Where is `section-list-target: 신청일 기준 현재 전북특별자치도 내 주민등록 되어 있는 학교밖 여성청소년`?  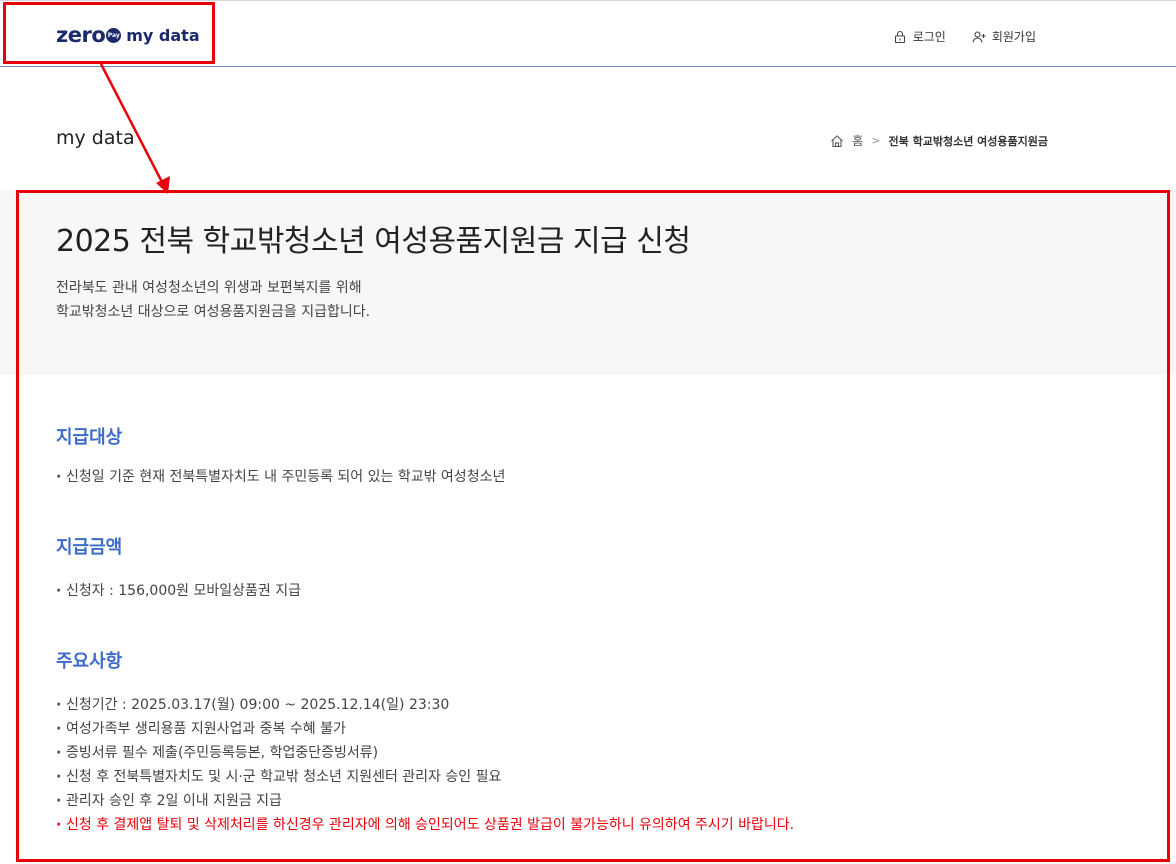
section-list-target: 신청일 기준 현재 전북특별자치도 내 주민등록 되어 있는 학교밖 여성청소년 is located at coordinates (280, 477).